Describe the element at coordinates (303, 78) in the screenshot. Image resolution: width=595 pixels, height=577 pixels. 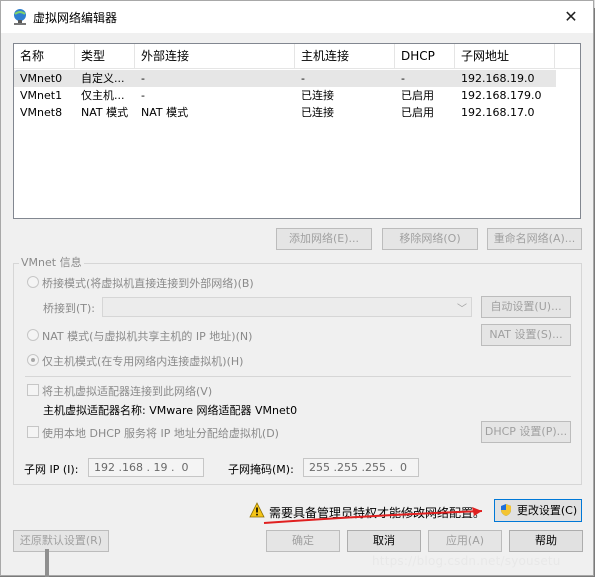
I see `cell-host: -` at that location.